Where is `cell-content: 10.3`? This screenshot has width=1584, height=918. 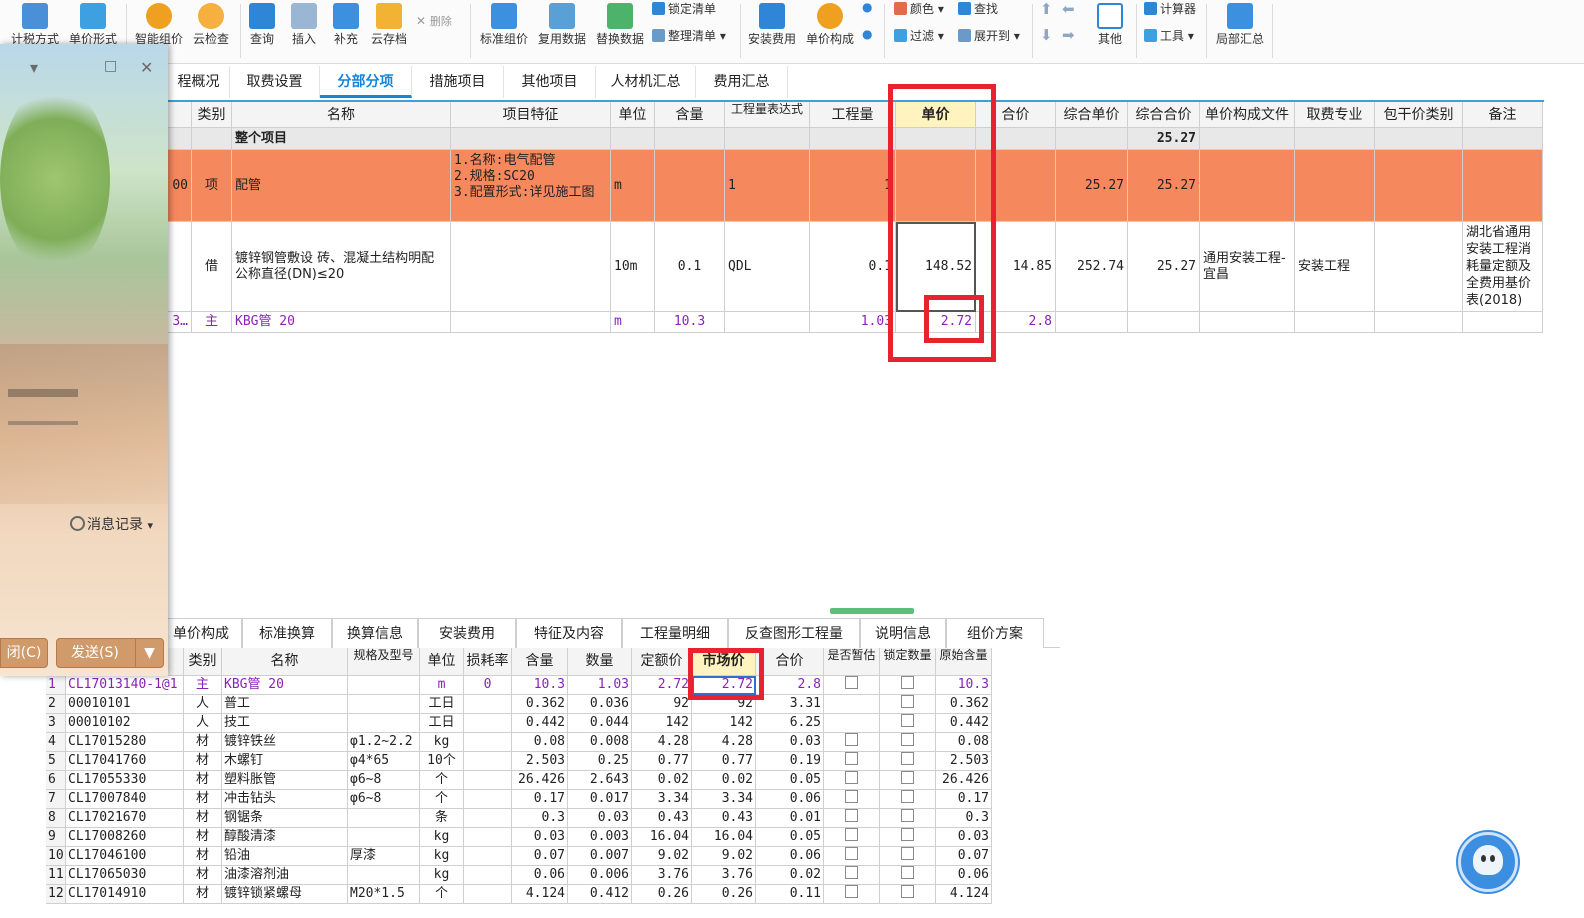 cell-content: 10.3 is located at coordinates (540, 685).